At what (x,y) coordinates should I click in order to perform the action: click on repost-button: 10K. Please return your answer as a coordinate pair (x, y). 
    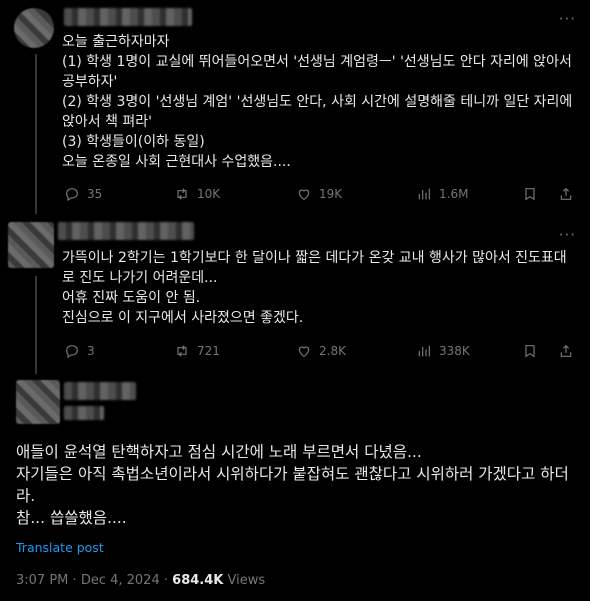
    Looking at the image, I should click on (197, 194).